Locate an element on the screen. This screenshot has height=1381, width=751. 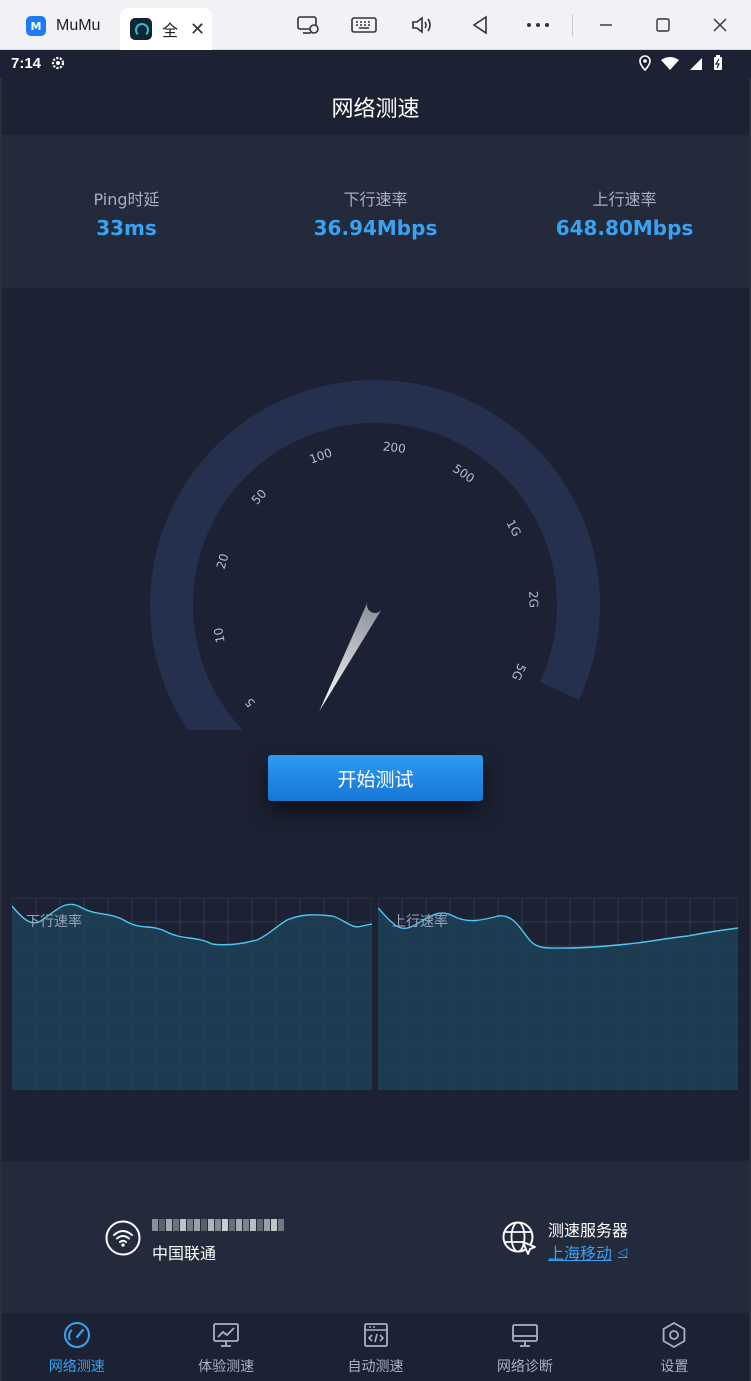
nav-label: 设置 is located at coordinates (674, 1367).